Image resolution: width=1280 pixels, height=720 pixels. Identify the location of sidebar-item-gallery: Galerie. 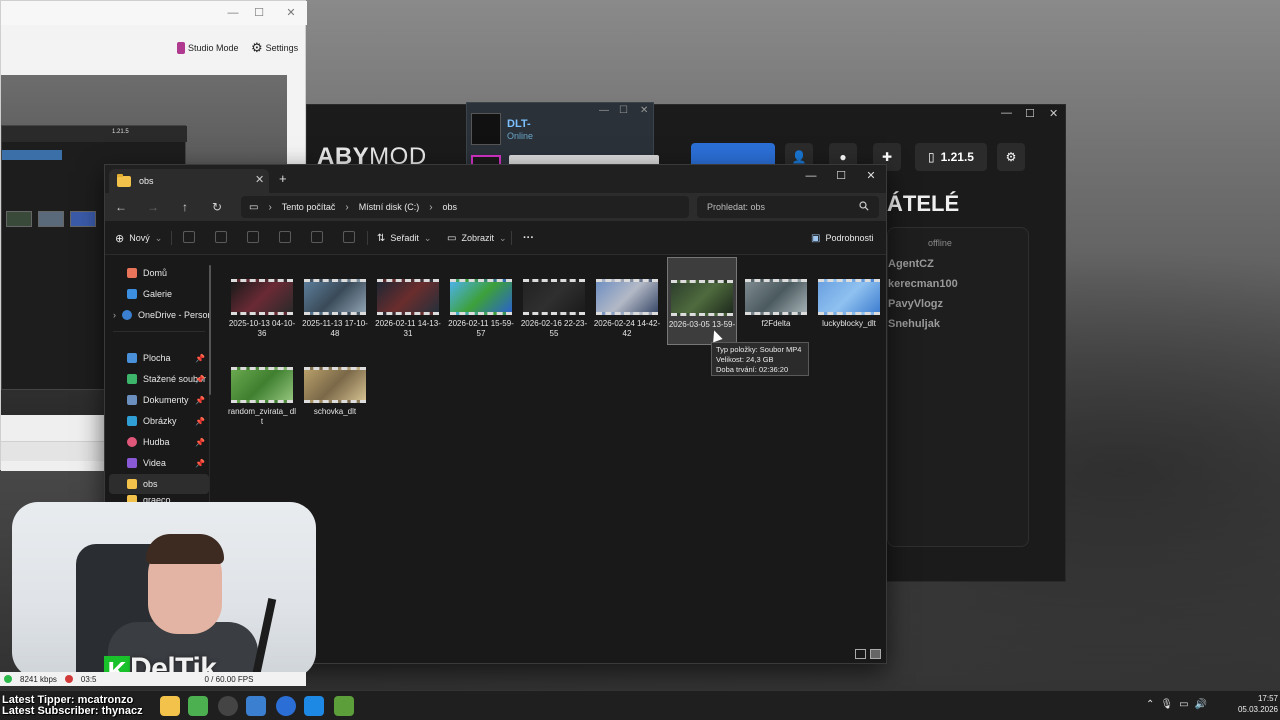
(159, 294).